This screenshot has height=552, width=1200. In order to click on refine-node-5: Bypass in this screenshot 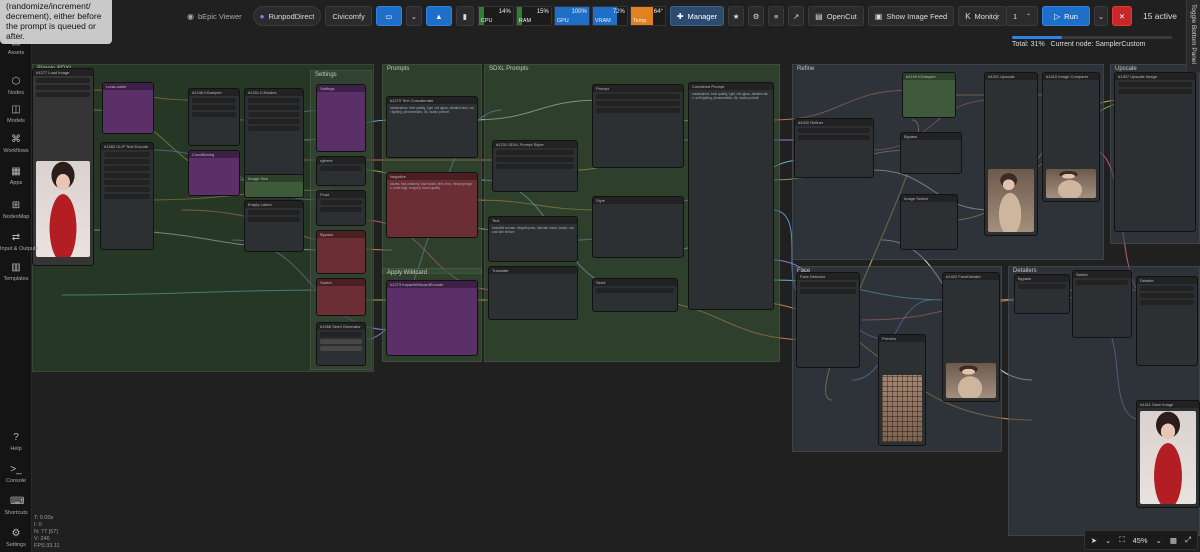, I will do `click(931, 153)`.